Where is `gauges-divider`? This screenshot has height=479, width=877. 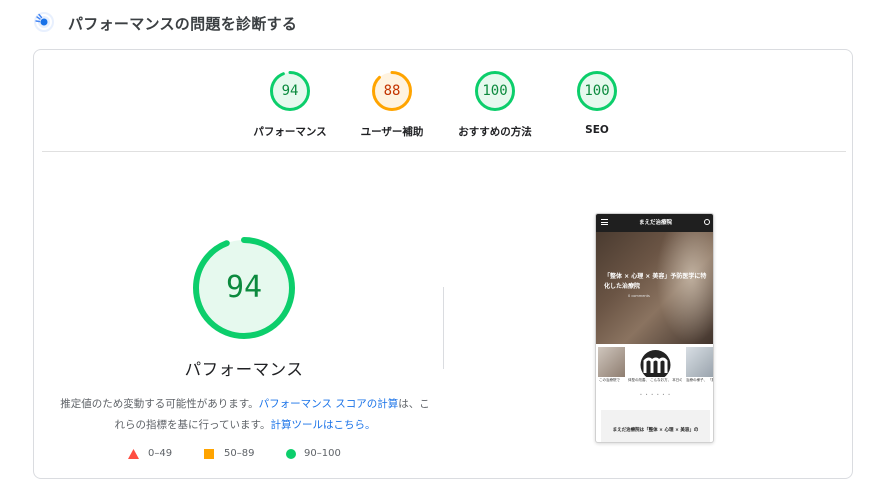 gauges-divider is located at coordinates (444, 151).